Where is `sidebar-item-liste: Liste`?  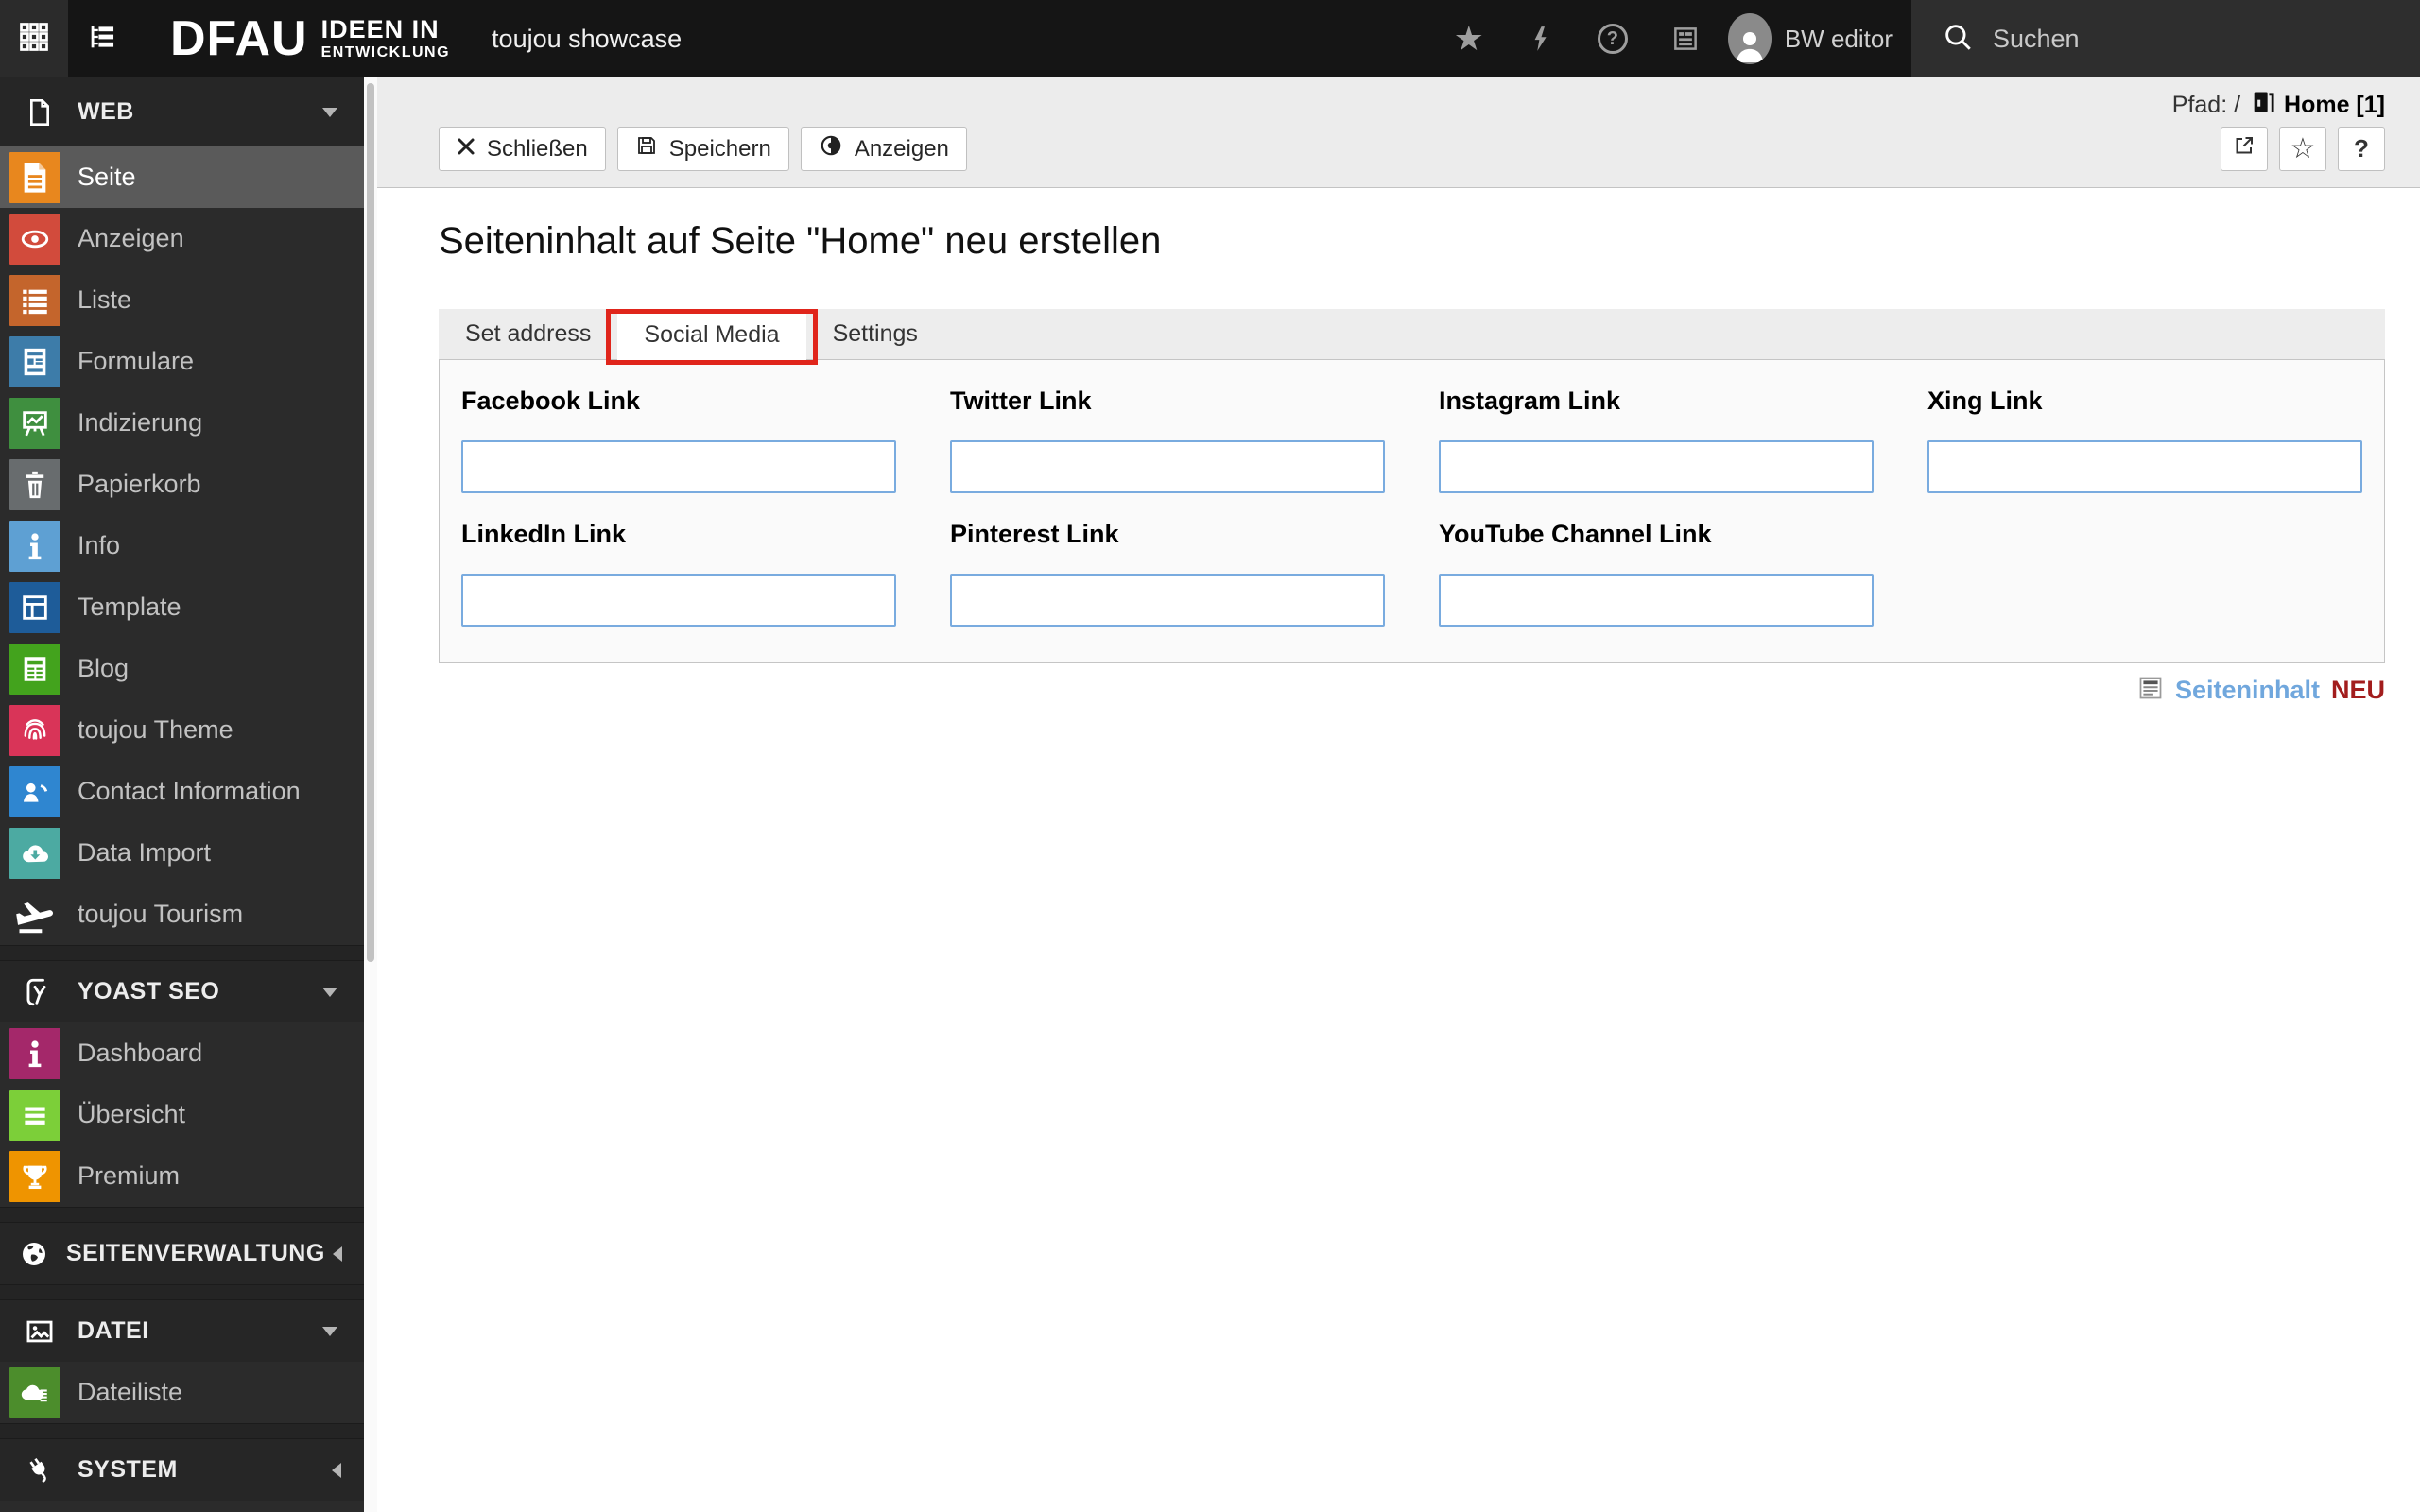 sidebar-item-liste: Liste is located at coordinates (182, 300).